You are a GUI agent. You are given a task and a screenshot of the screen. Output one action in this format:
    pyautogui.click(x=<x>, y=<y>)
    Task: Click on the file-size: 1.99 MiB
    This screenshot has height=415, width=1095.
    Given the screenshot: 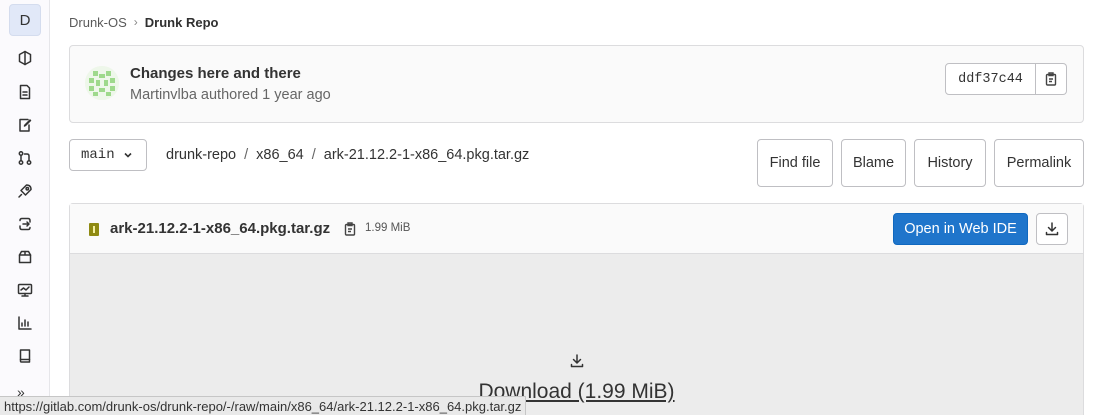 What is the action you would take?
    pyautogui.click(x=388, y=228)
    